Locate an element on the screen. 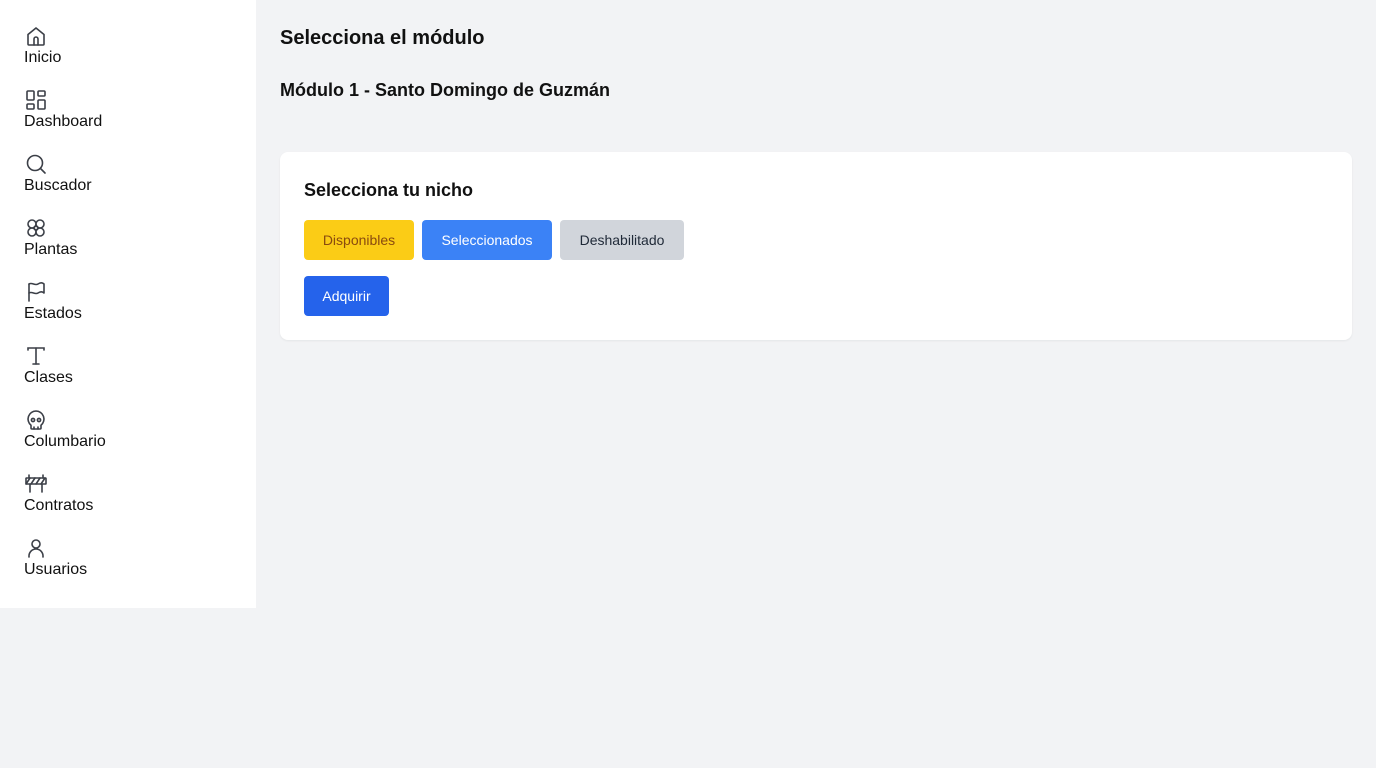  sidebar-item-contratos: Contratos is located at coordinates (128, 504).